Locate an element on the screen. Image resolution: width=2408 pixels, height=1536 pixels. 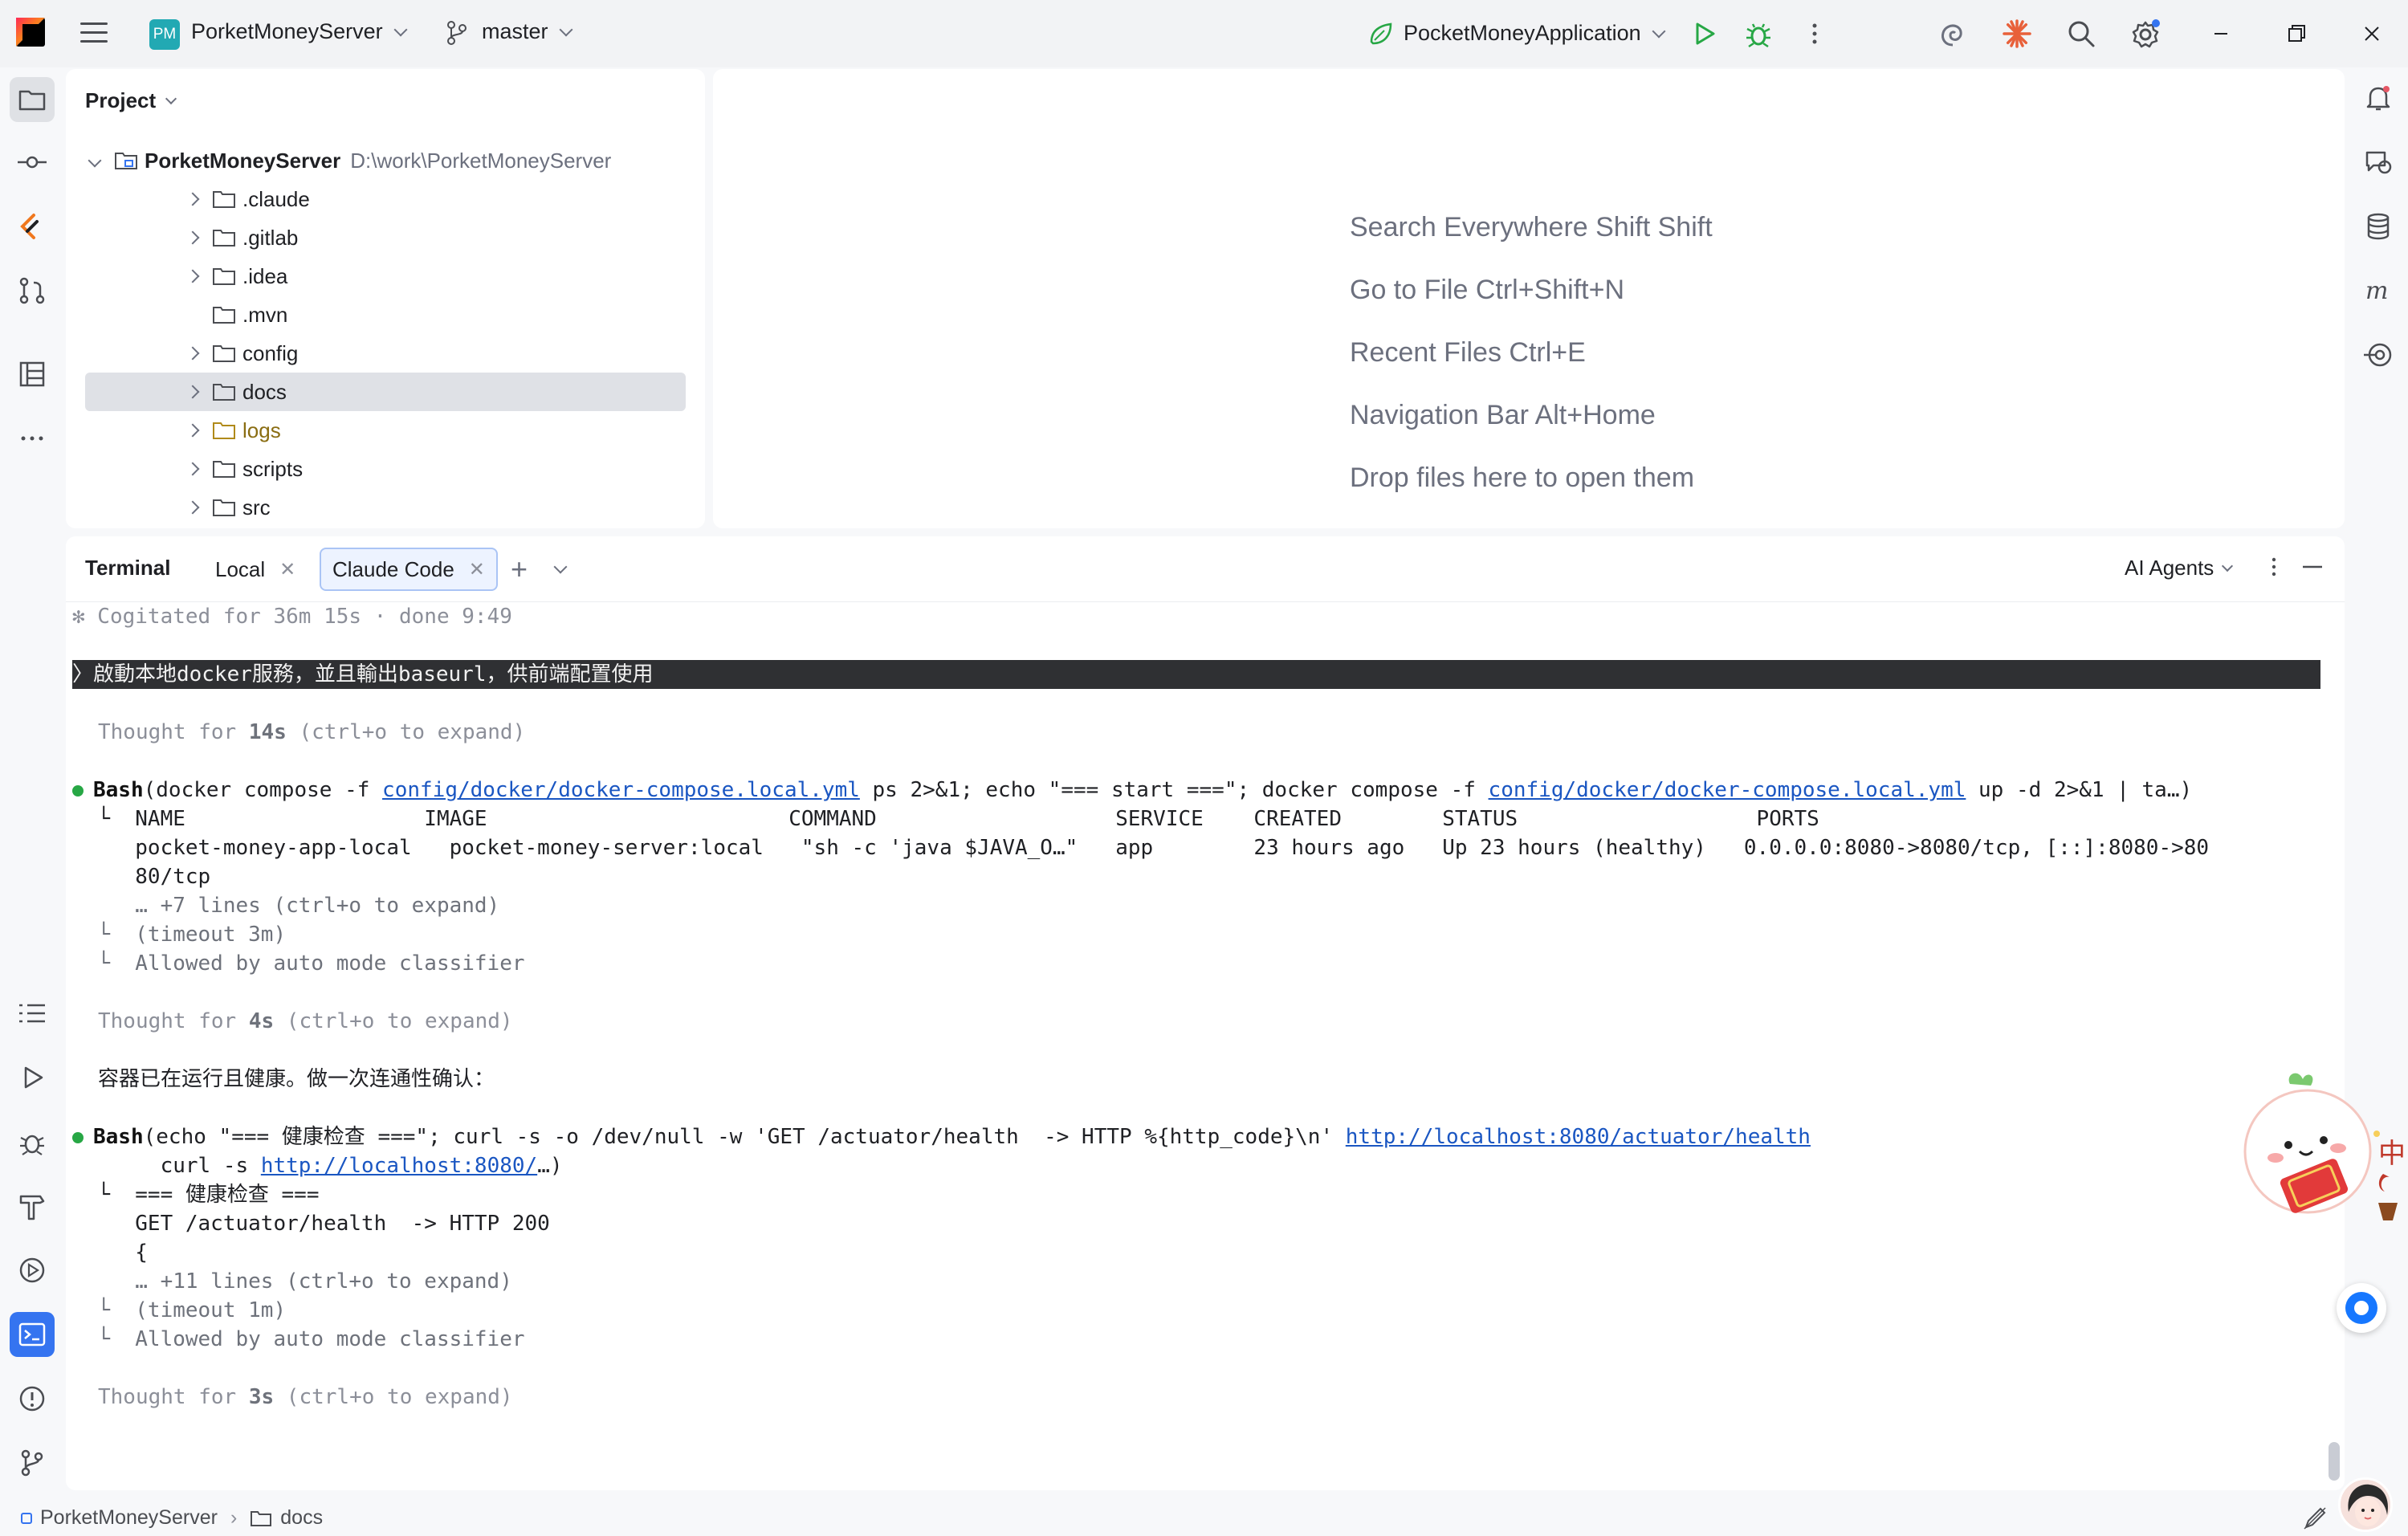
project-panel-header: Project is located at coordinates (131, 100).